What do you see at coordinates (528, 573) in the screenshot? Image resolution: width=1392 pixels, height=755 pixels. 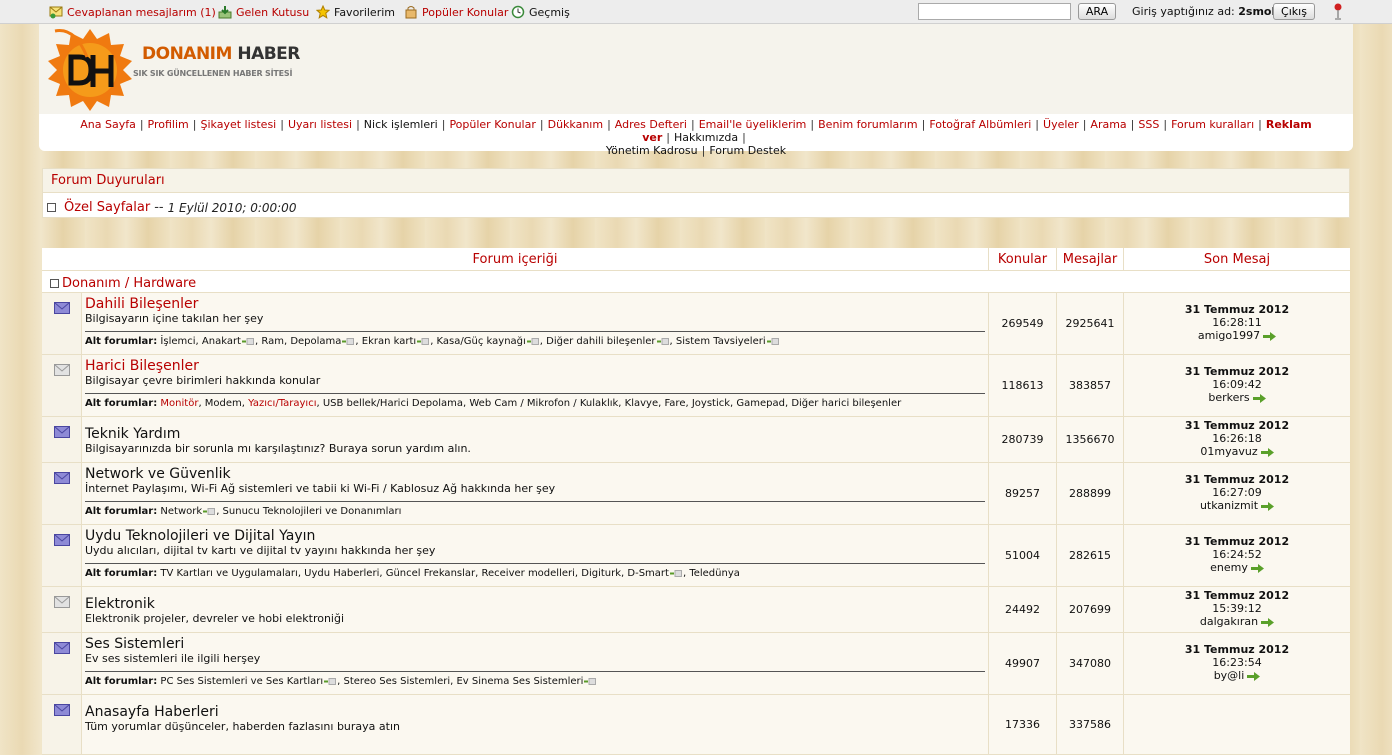 I see `subforum-link: Receiver modelleri` at bounding box center [528, 573].